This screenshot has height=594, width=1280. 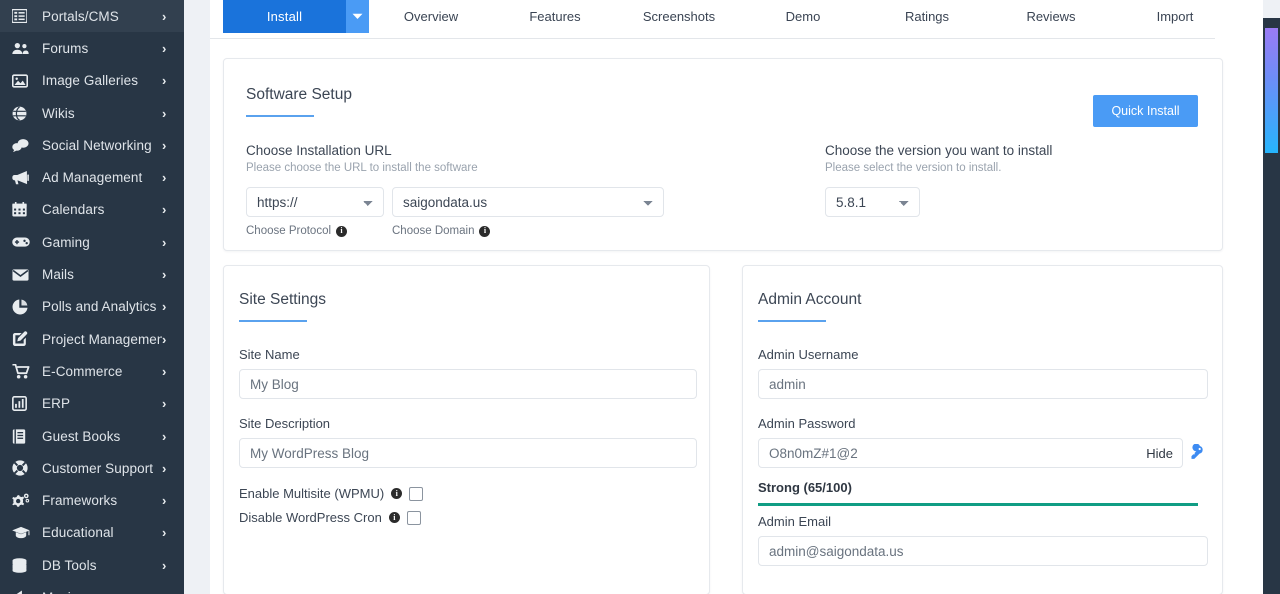 I want to click on protocol-hint-text: Choose Protocol, so click(x=289, y=231).